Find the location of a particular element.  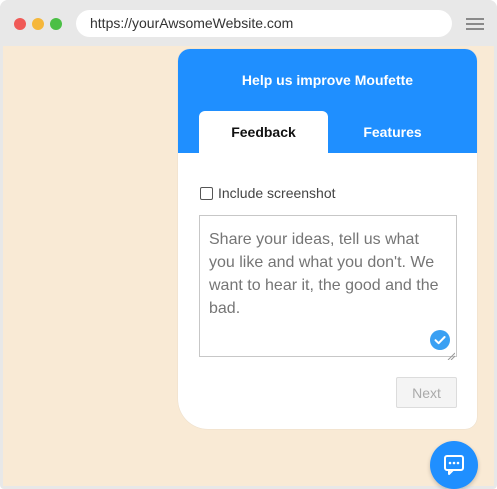

chat-icon is located at coordinates (454, 465).